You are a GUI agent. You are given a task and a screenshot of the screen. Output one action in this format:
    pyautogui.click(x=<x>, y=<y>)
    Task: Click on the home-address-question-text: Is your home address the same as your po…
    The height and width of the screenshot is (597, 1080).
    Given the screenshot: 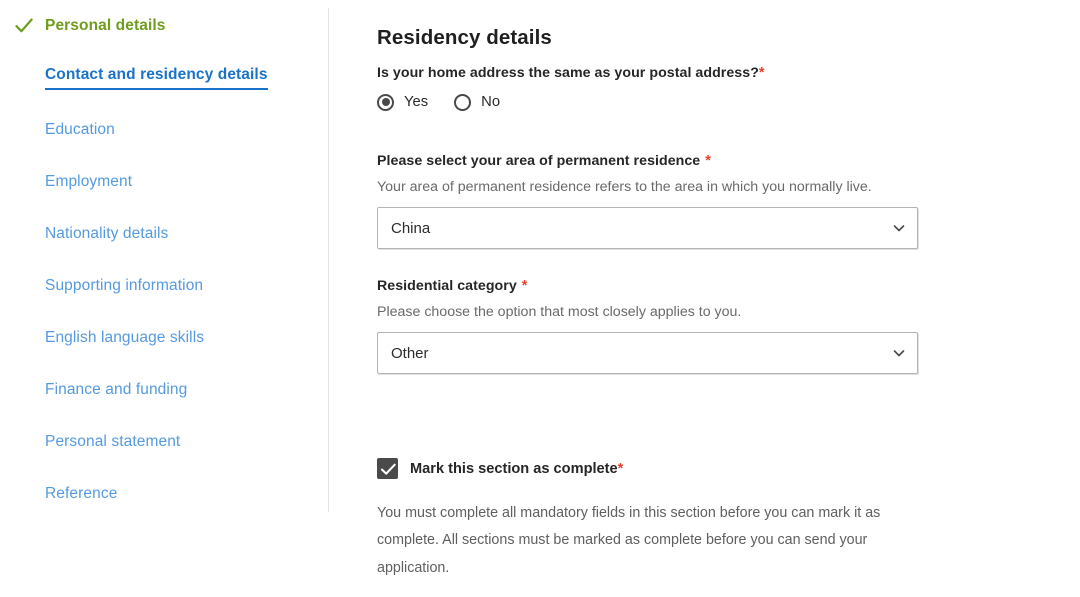 What is the action you would take?
    pyautogui.click(x=568, y=73)
    